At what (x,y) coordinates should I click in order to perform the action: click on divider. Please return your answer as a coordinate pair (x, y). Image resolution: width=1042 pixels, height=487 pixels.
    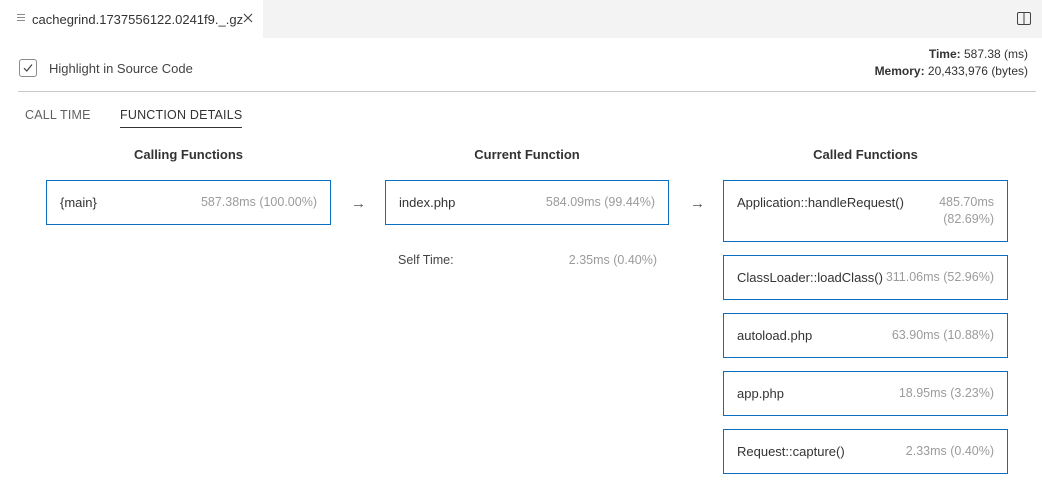
    Looking at the image, I should click on (527, 91).